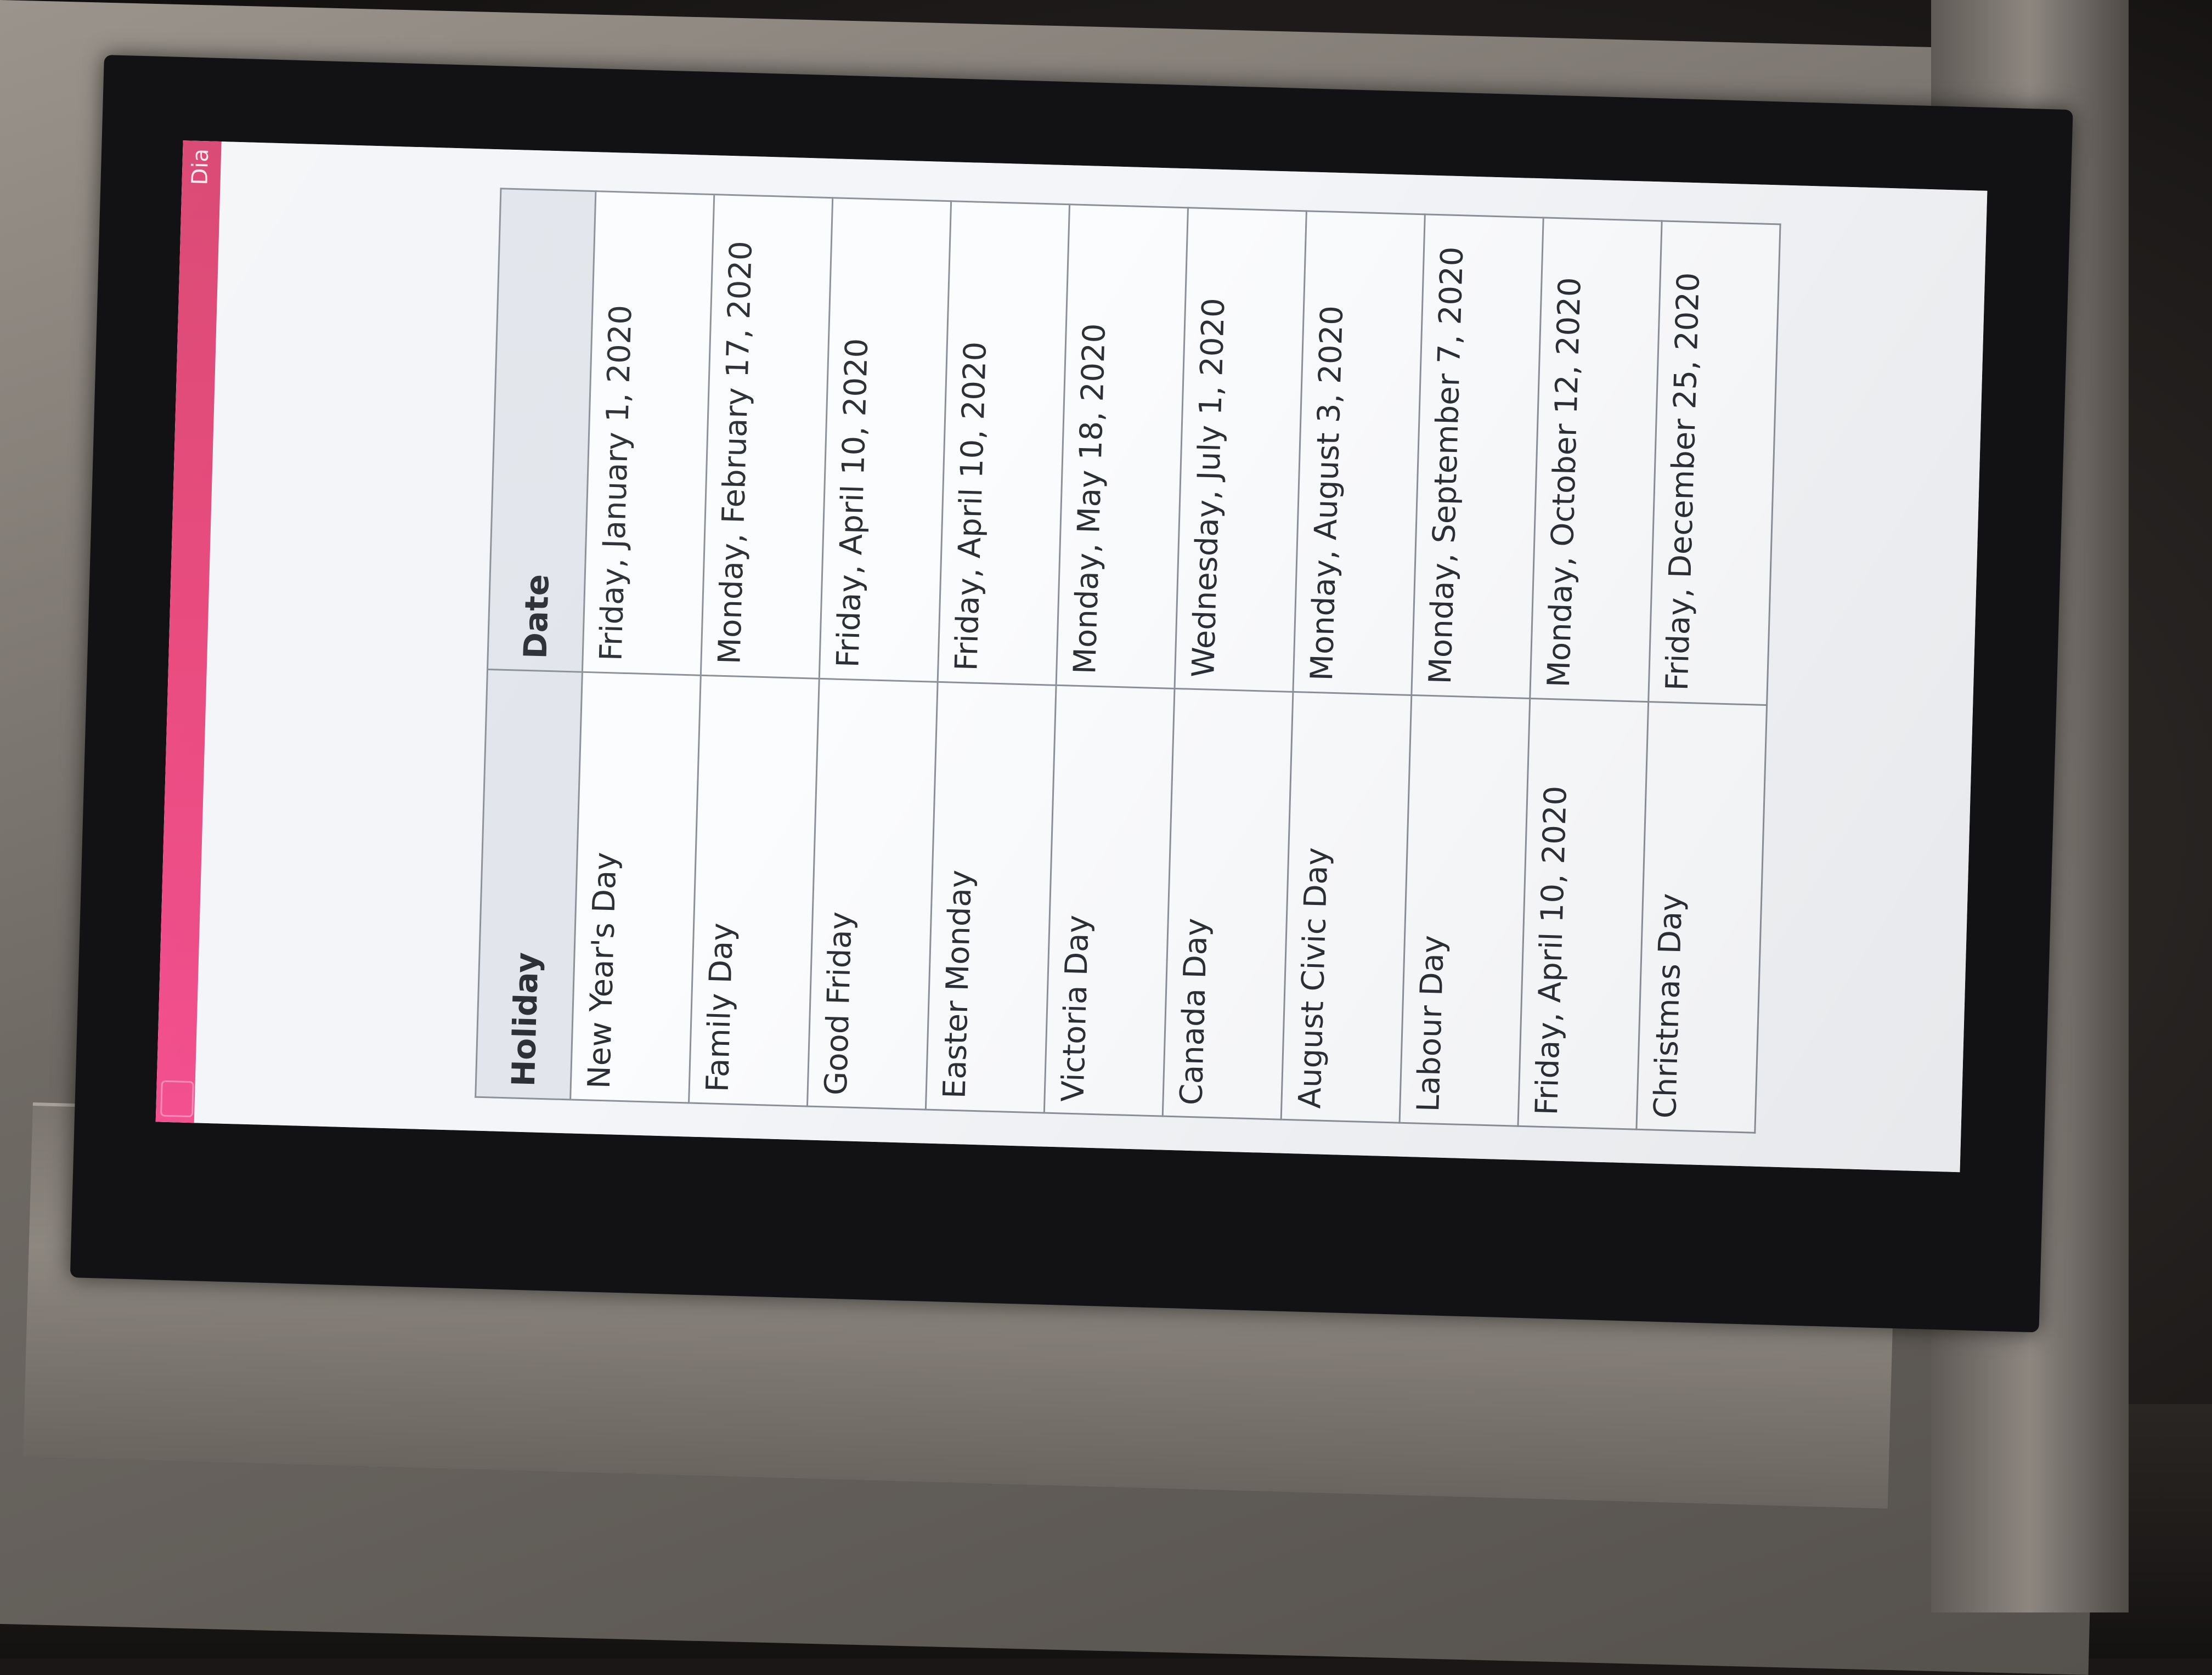  What do you see at coordinates (1596, 459) in the screenshot?
I see `holiday-date-cell: Monday, October 12, 2020` at bounding box center [1596, 459].